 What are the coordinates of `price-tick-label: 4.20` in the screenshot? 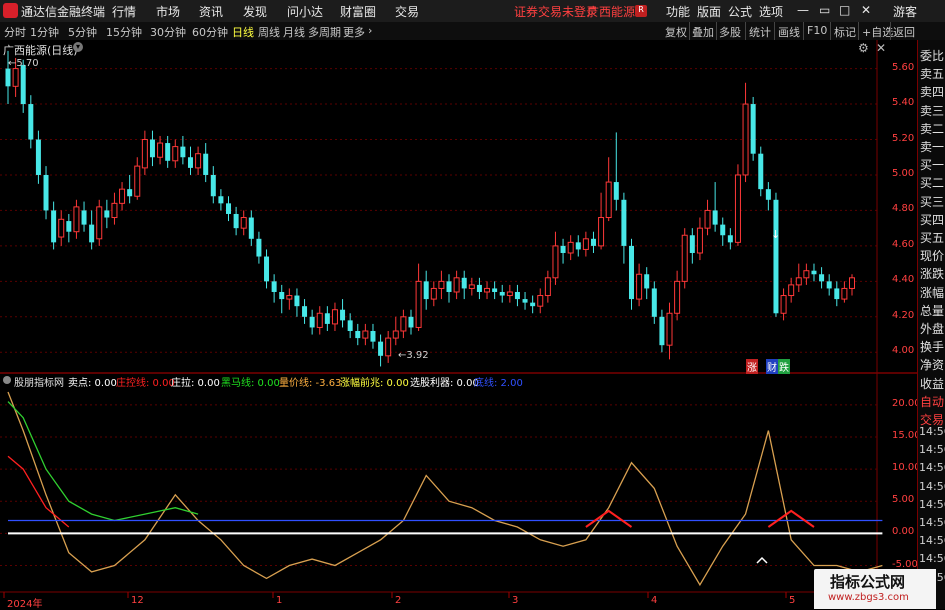 It's located at (903, 315).